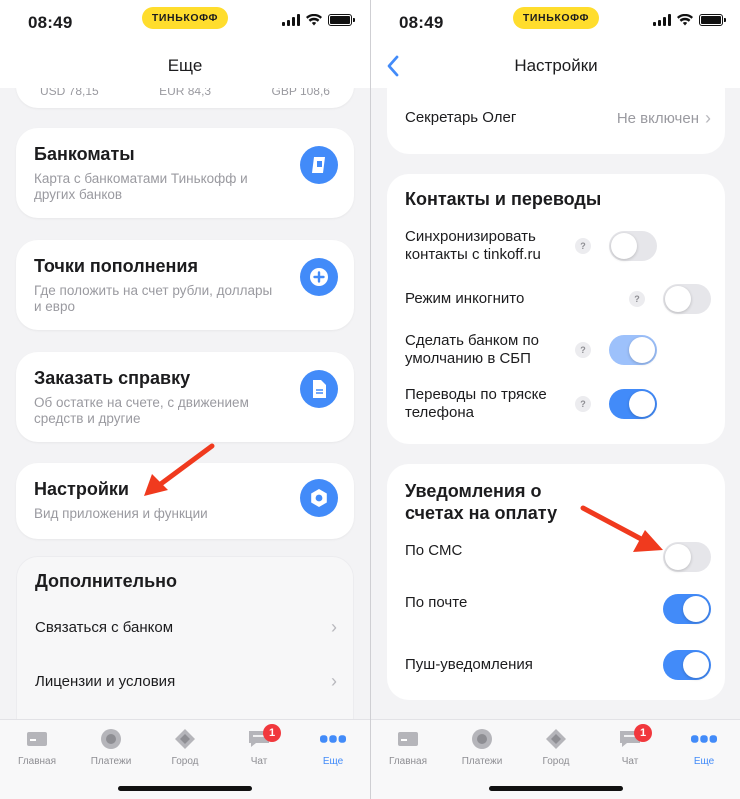 The width and height of the screenshot is (740, 799). I want to click on page-title: Настройки, so click(556, 65).